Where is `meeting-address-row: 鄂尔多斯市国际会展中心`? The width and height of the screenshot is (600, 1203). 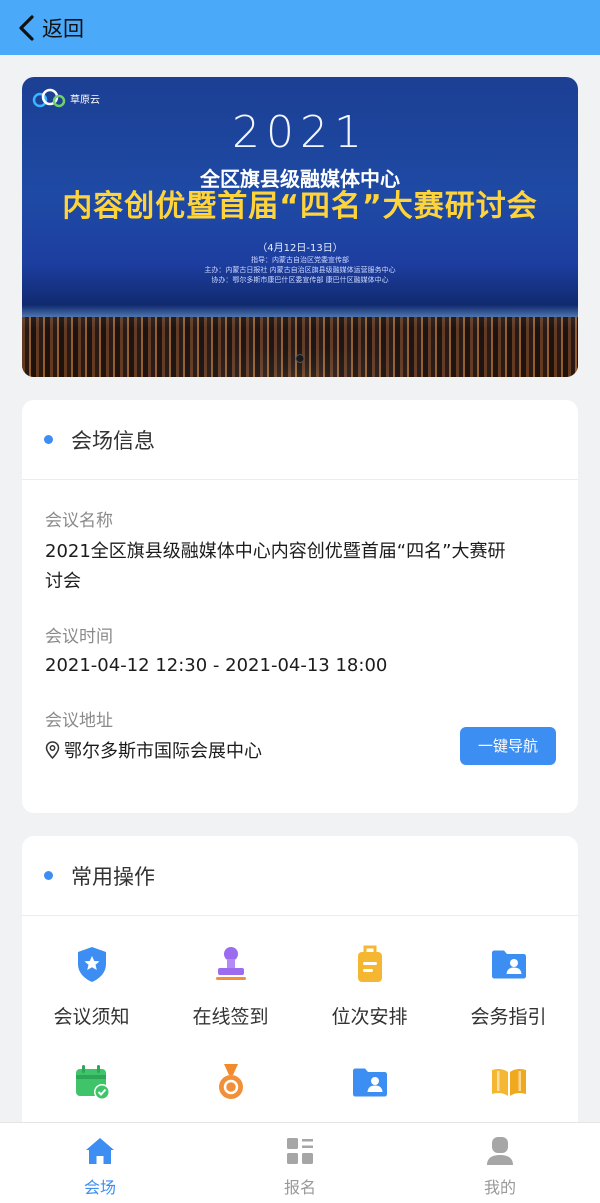 meeting-address-row: 鄂尔多斯市国际会展中心 is located at coordinates (153, 752).